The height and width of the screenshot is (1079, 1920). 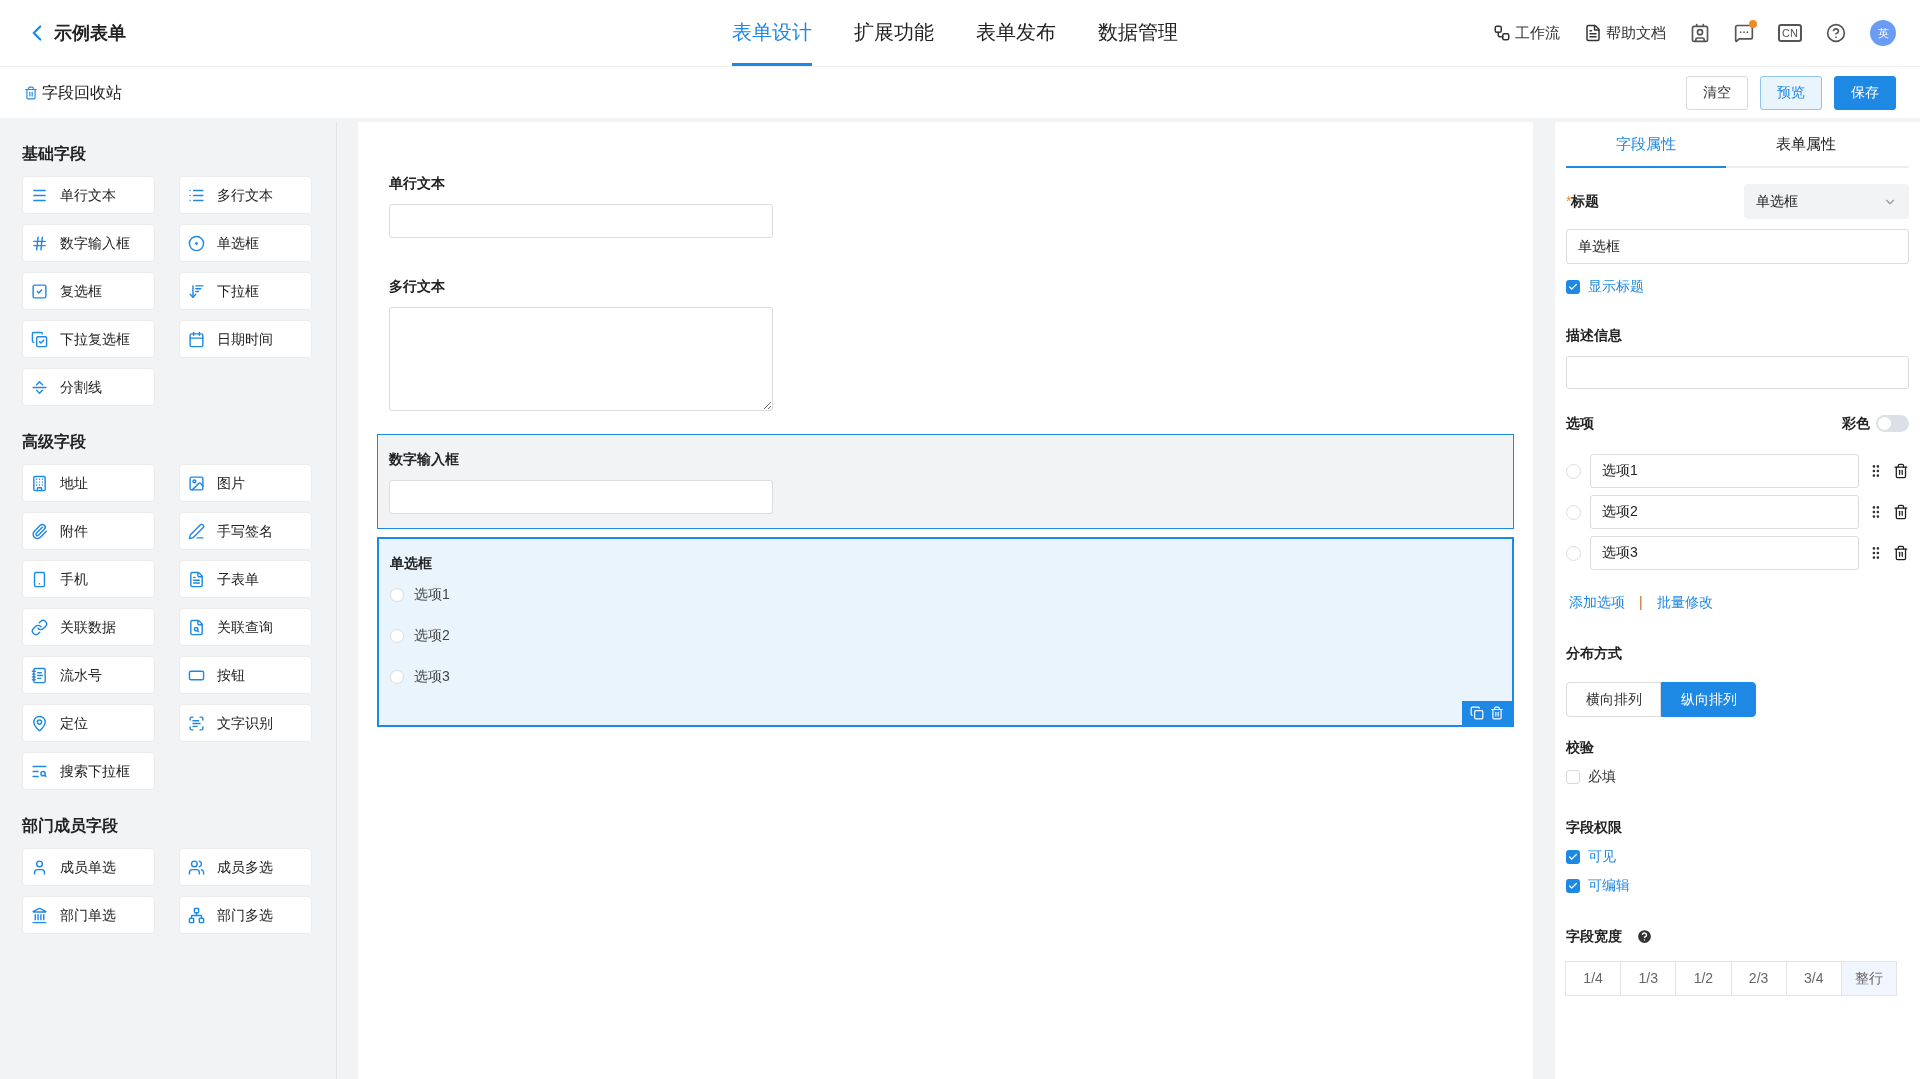 I want to click on field-type-item: 定位, so click(x=88, y=723).